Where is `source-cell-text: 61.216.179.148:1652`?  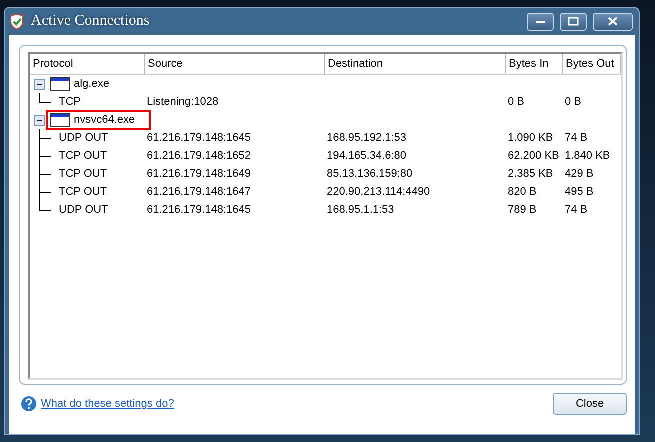
source-cell-text: 61.216.179.148:1652 is located at coordinates (199, 156).